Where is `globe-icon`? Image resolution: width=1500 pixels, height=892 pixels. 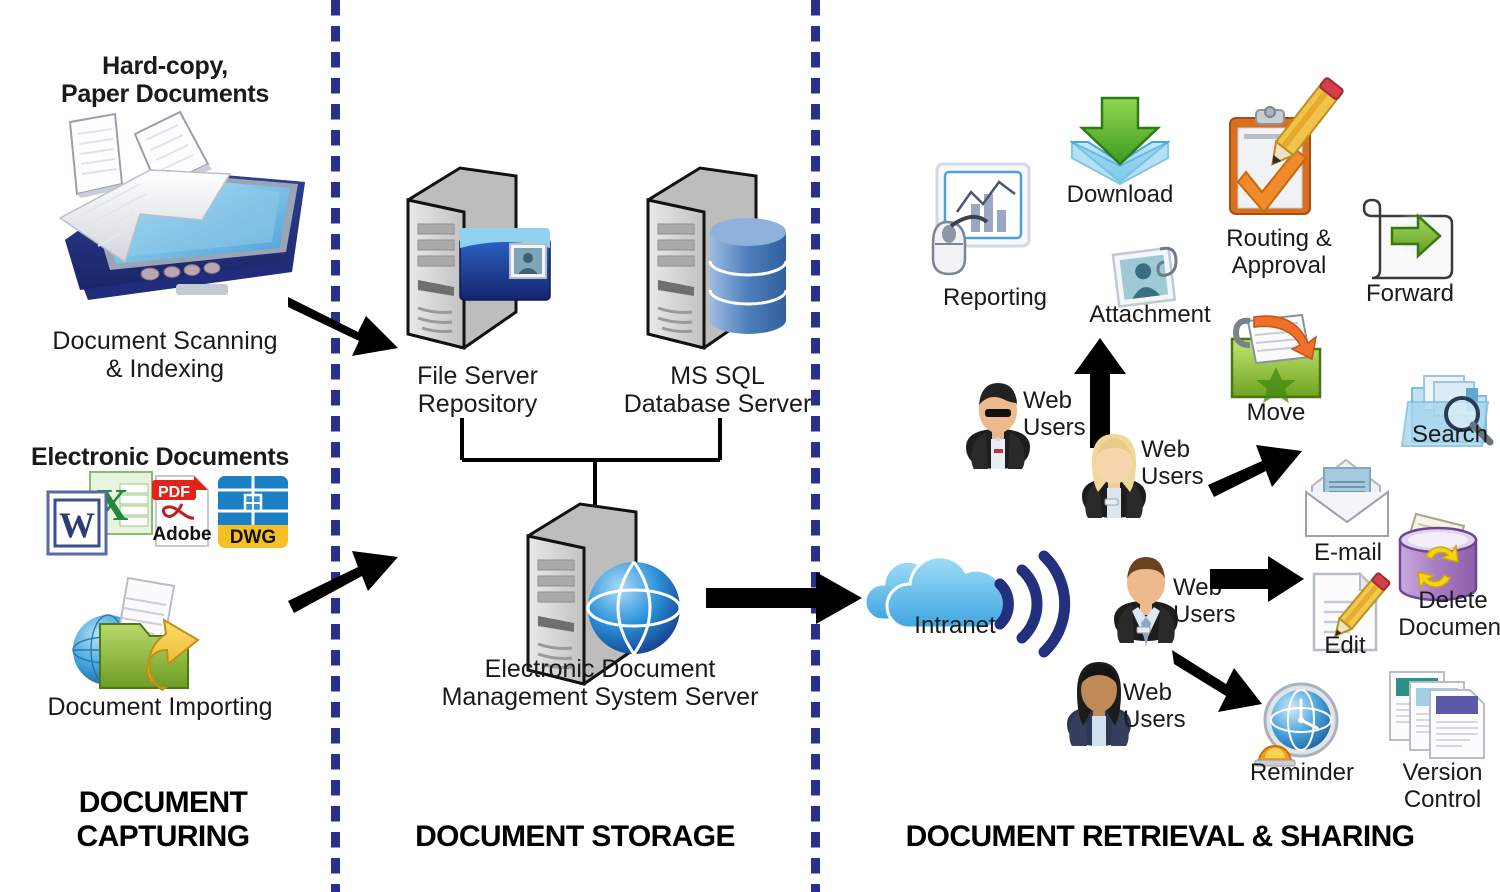
globe-icon is located at coordinates (634, 608).